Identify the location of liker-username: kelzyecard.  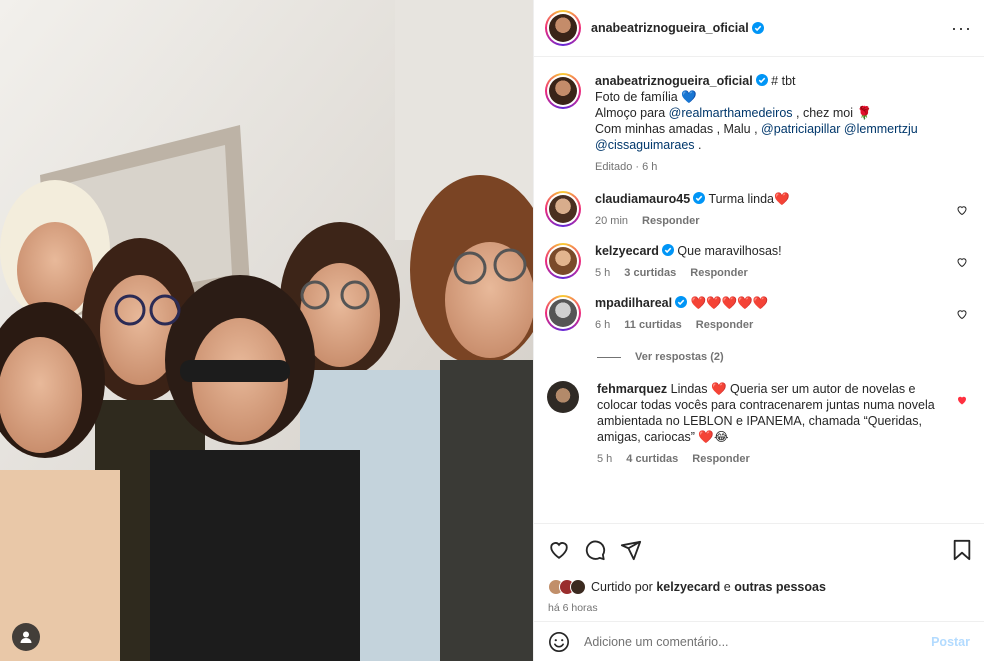
(688, 587).